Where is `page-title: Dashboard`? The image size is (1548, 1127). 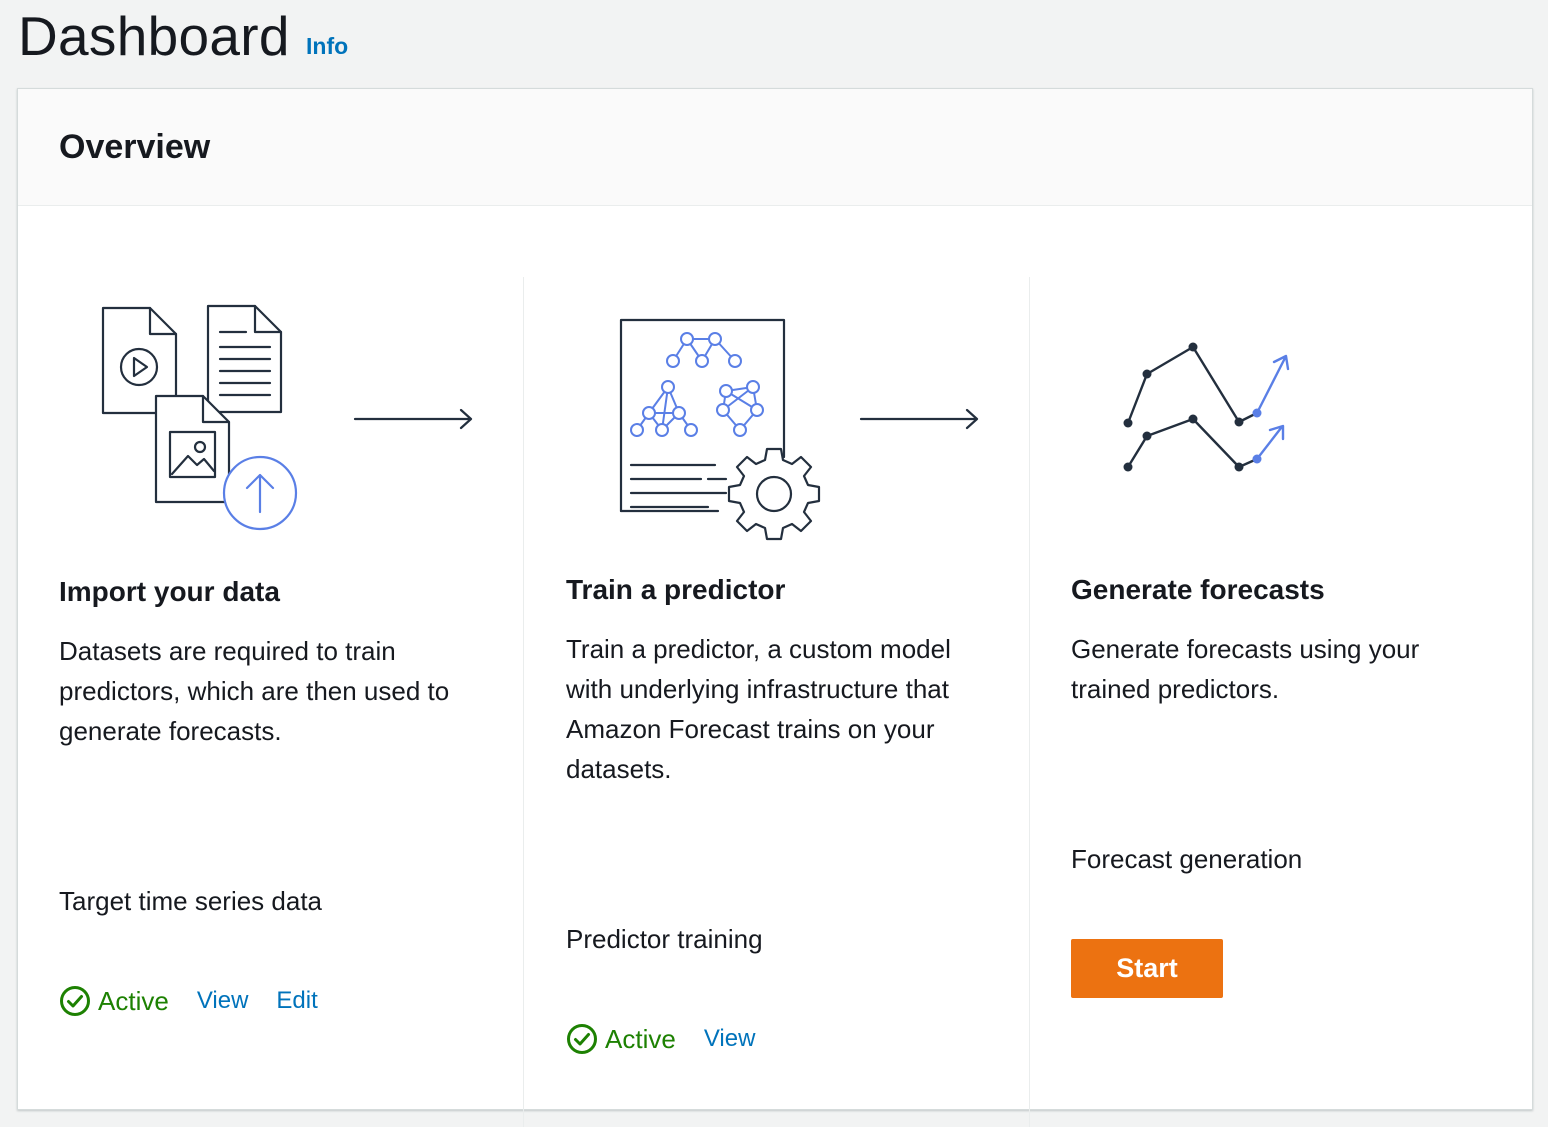
page-title: Dashboard is located at coordinates (154, 36).